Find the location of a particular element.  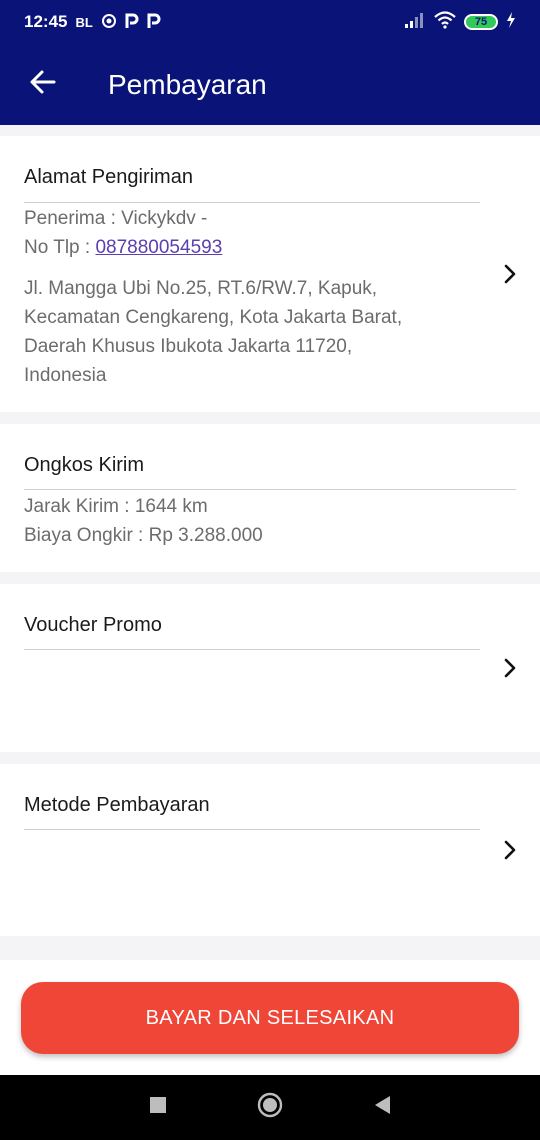

status-time: 12:45 is located at coordinates (46, 21).